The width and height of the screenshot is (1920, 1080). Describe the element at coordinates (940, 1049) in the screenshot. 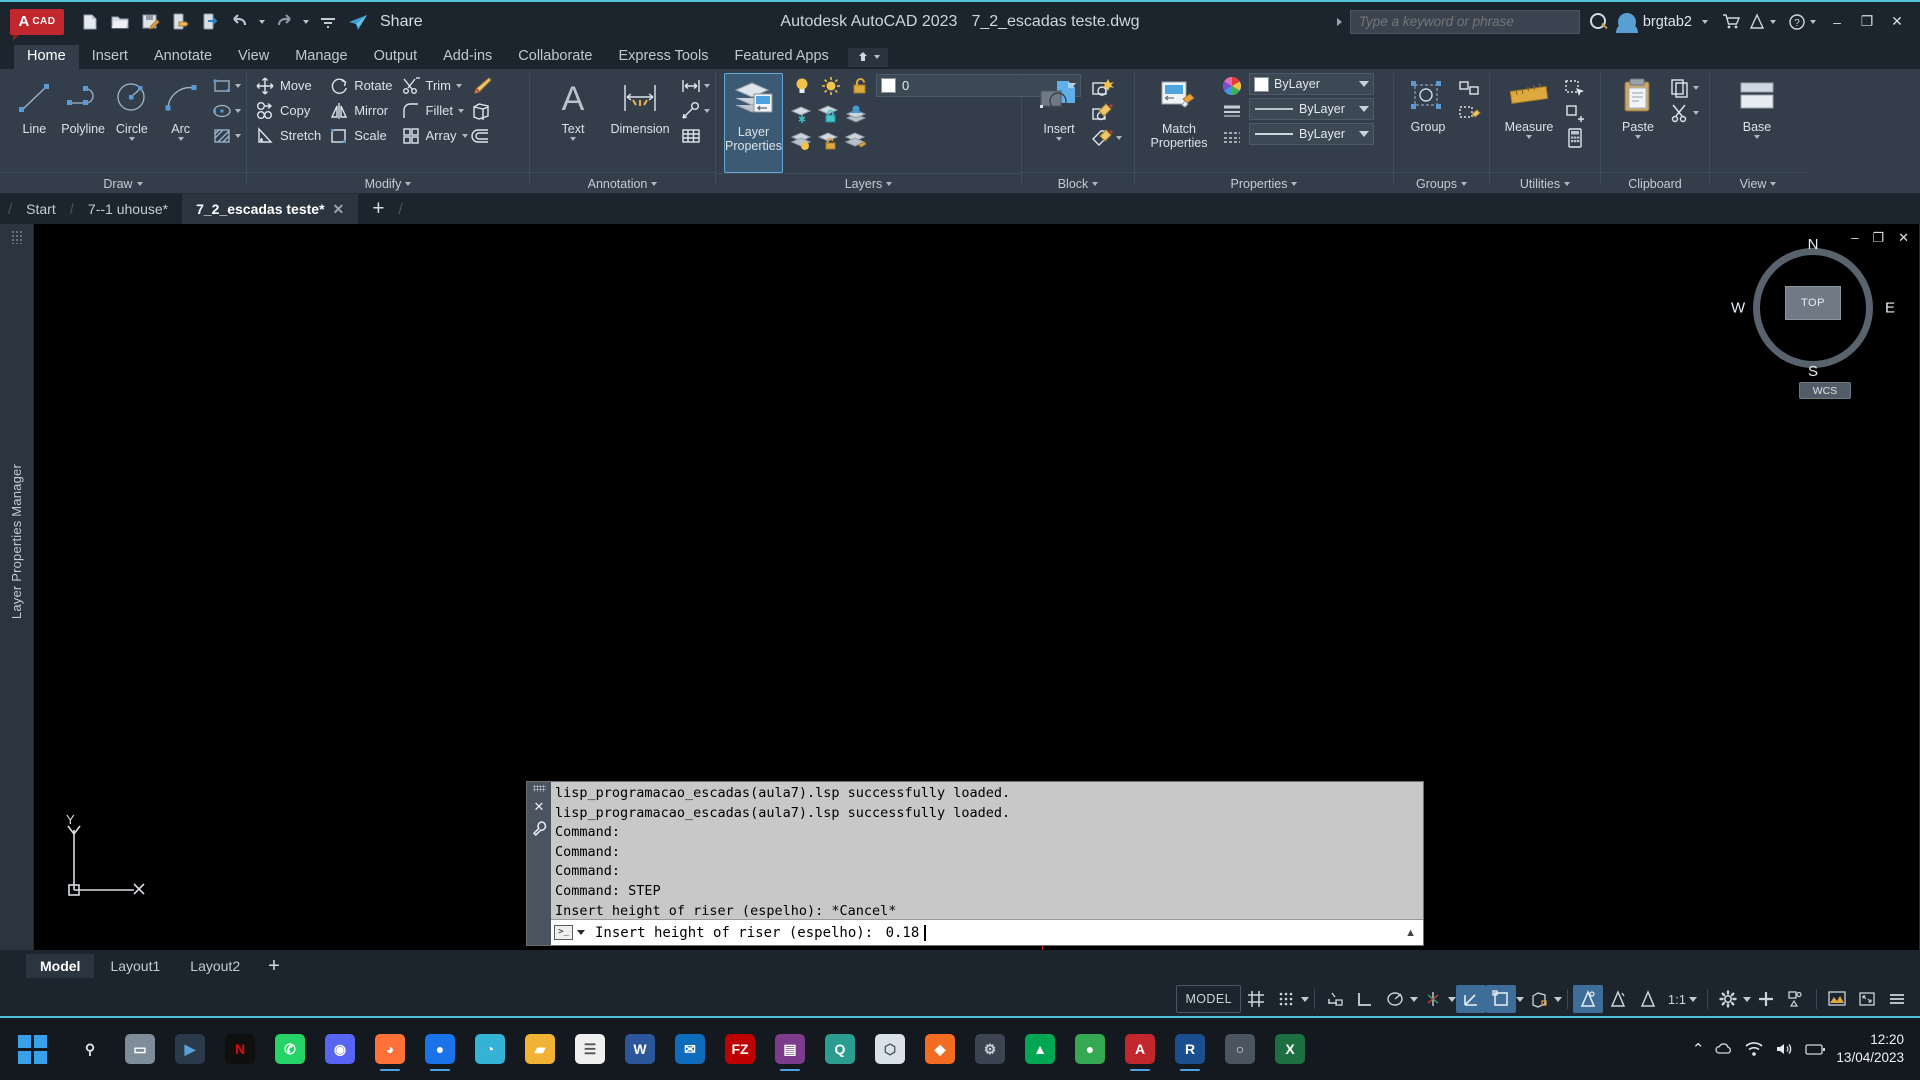

I see `photoshop-icon: ◆` at that location.